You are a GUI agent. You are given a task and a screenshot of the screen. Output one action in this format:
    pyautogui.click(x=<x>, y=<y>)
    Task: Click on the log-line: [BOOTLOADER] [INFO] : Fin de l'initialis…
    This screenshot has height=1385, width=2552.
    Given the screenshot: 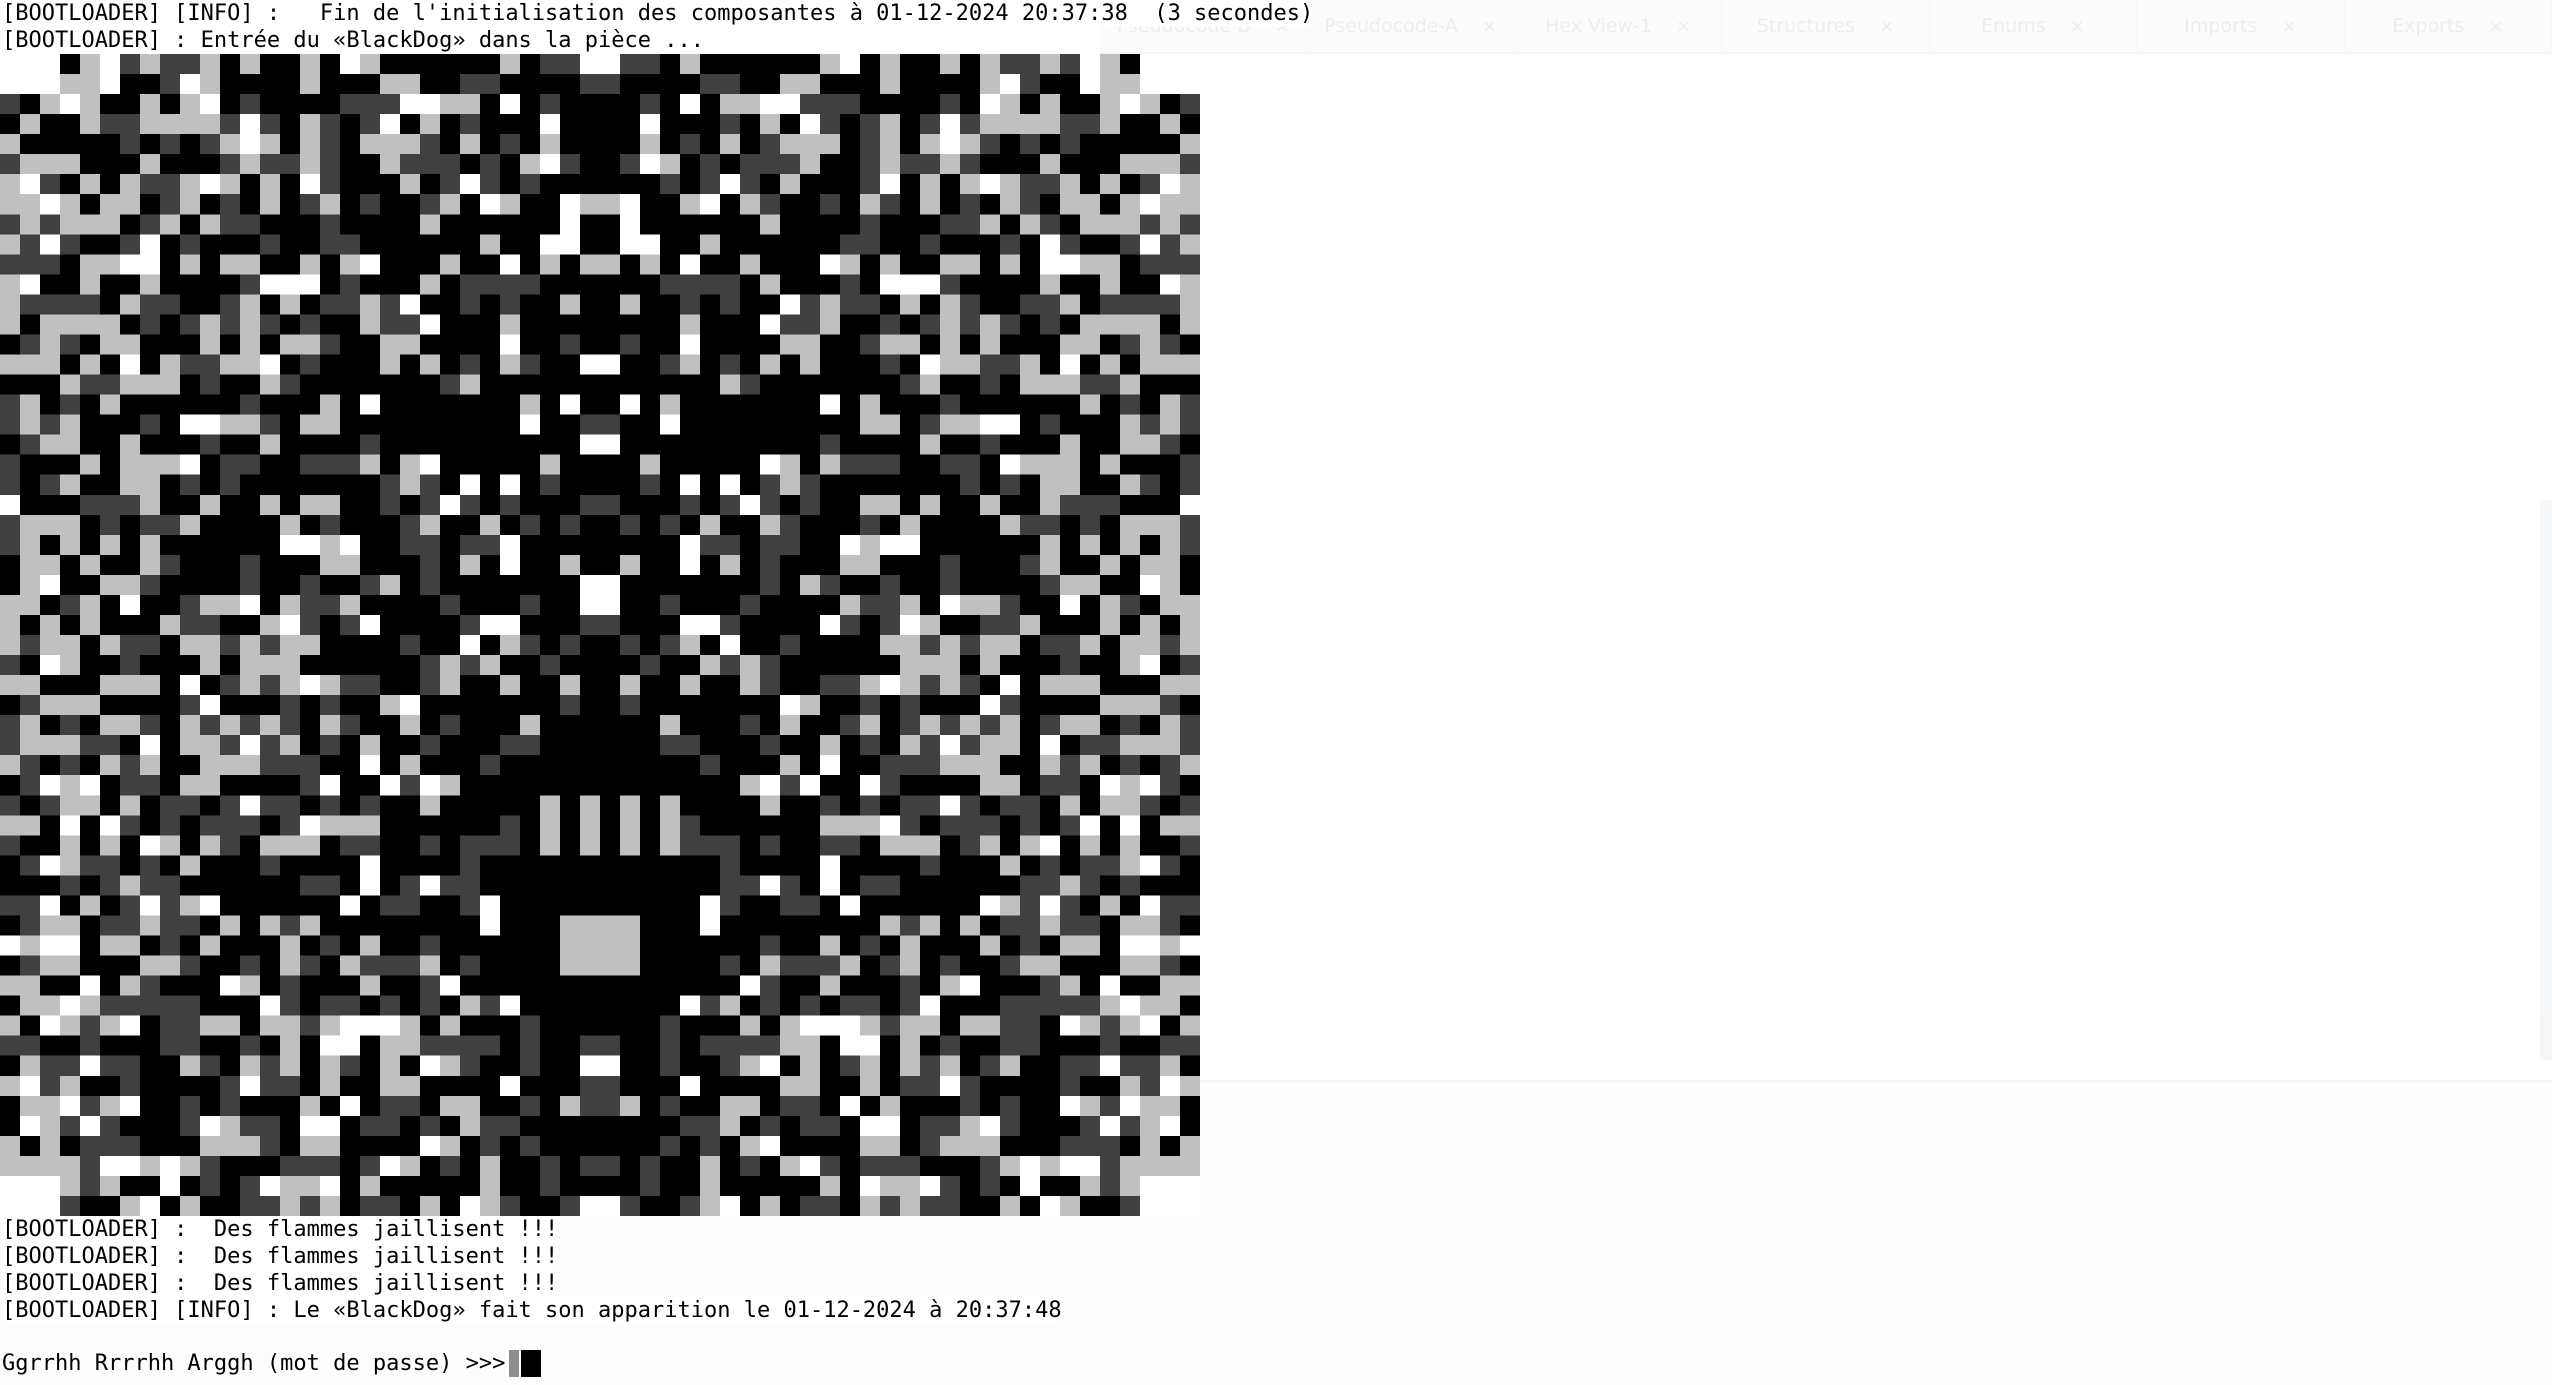 What is the action you would take?
    pyautogui.click(x=658, y=13)
    